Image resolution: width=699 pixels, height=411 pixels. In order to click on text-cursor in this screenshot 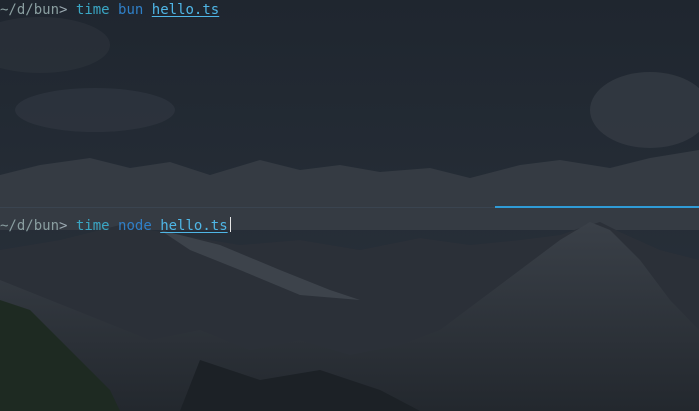, I will do `click(230, 224)`.